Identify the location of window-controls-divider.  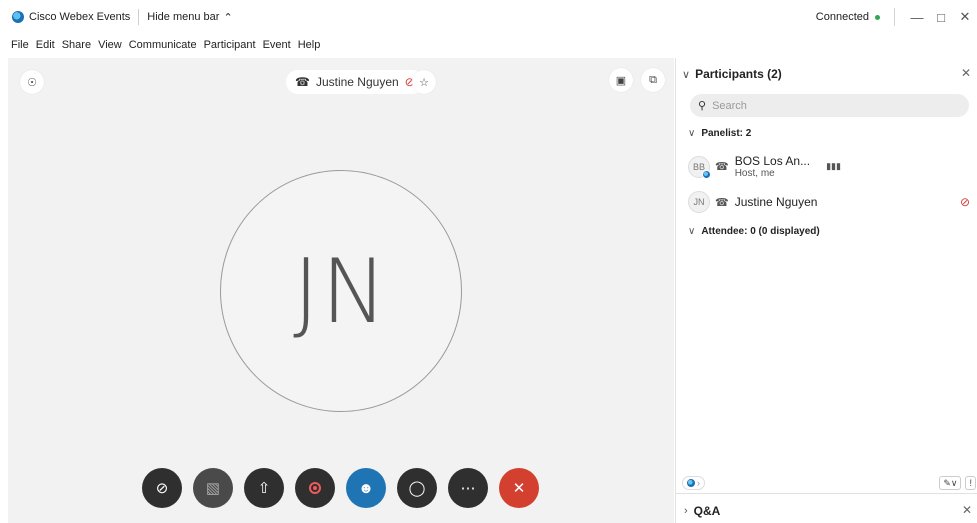
(894, 17).